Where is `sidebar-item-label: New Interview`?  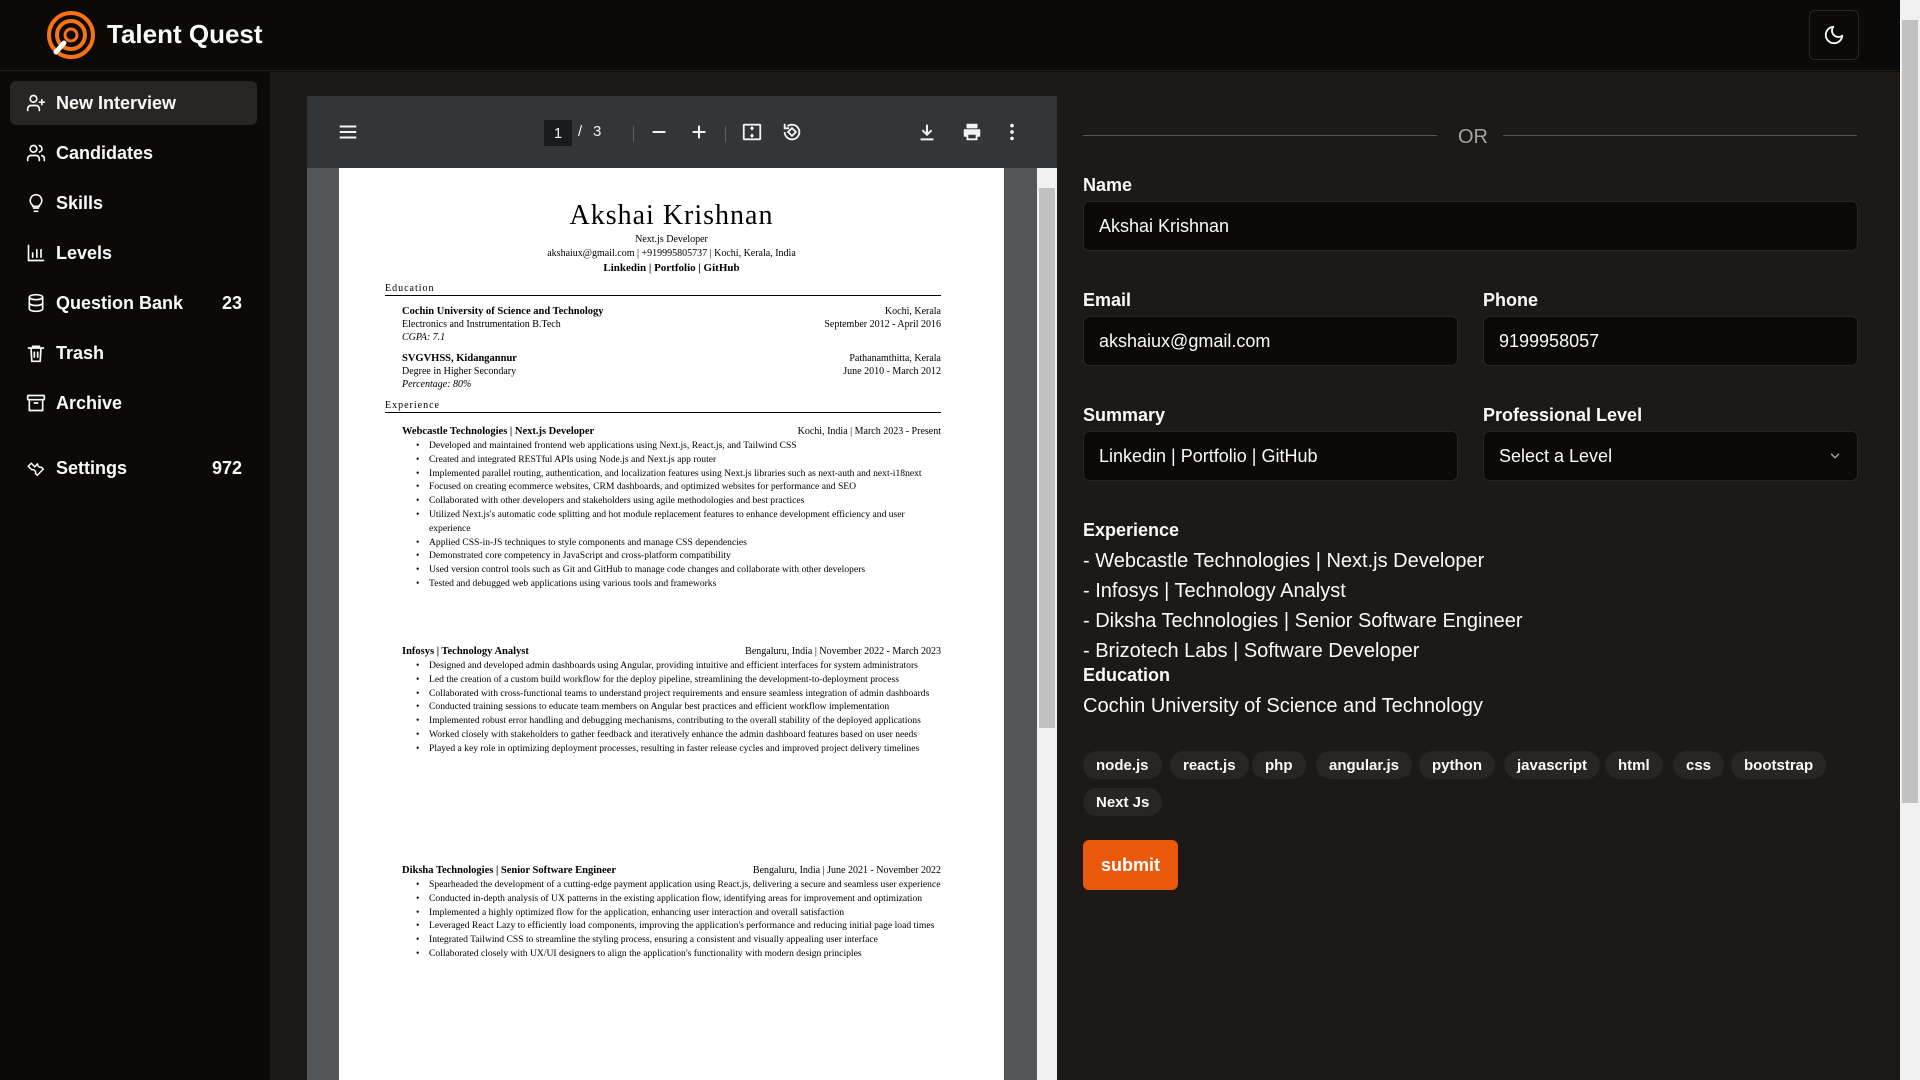 sidebar-item-label: New Interview is located at coordinates (116, 102).